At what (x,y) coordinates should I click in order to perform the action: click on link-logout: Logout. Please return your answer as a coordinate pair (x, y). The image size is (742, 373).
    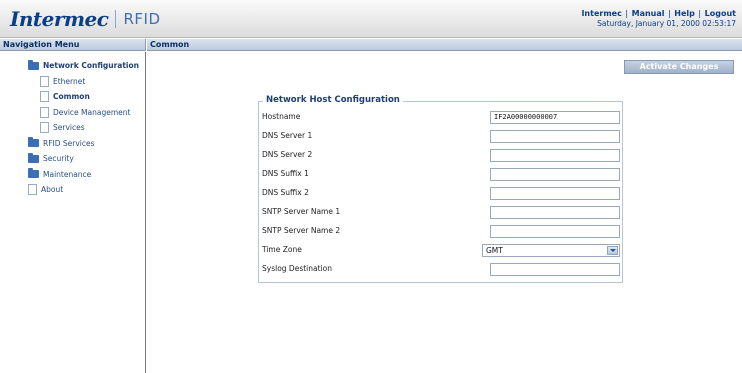
    Looking at the image, I should click on (720, 13).